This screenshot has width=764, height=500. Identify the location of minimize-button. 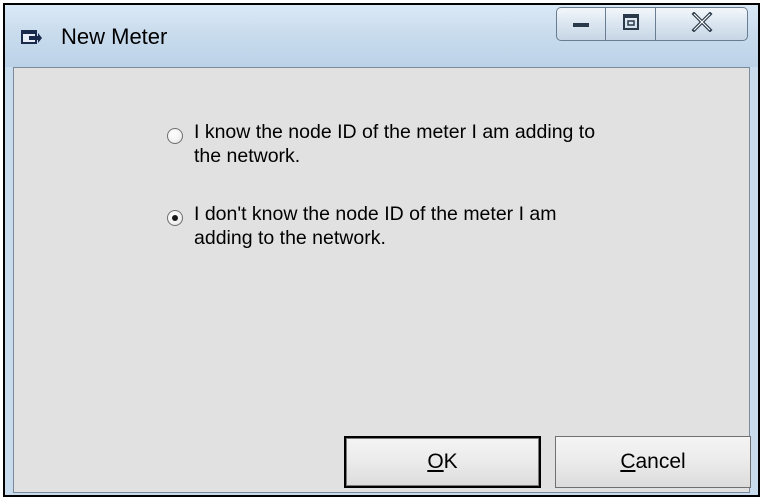
(581, 24).